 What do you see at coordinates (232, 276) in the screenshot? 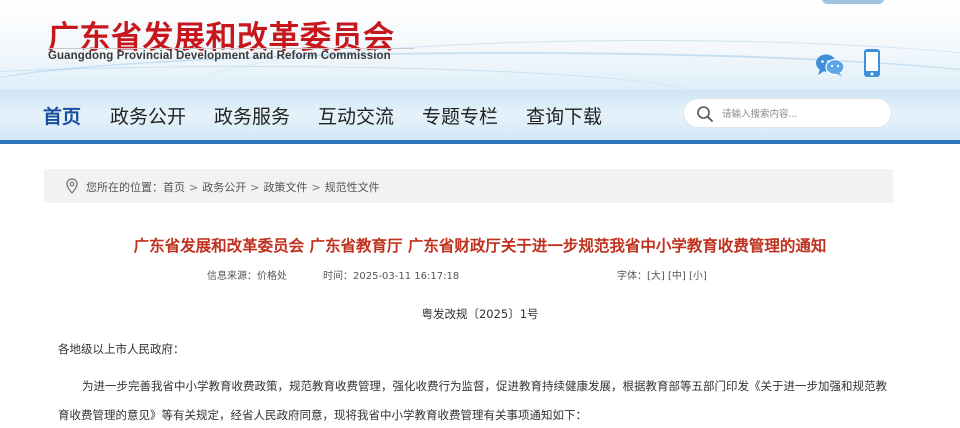
I see `source-label: 信息来源：` at bounding box center [232, 276].